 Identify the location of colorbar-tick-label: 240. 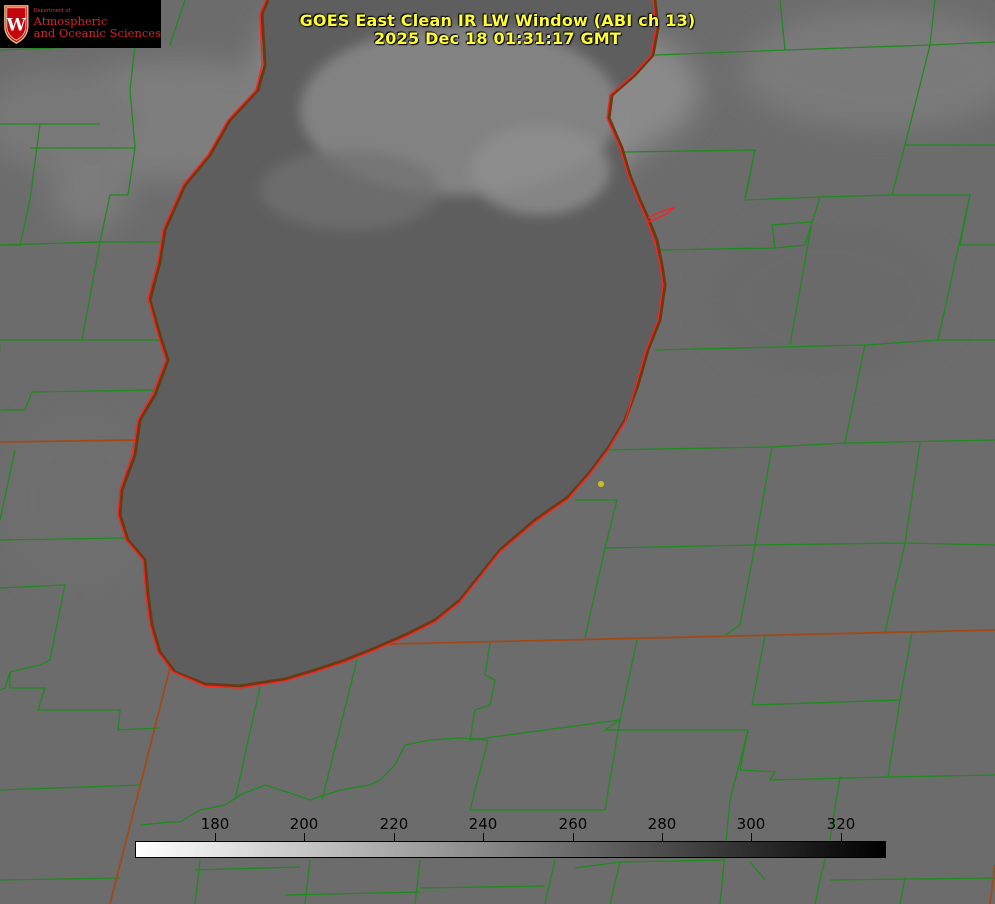
(483, 824).